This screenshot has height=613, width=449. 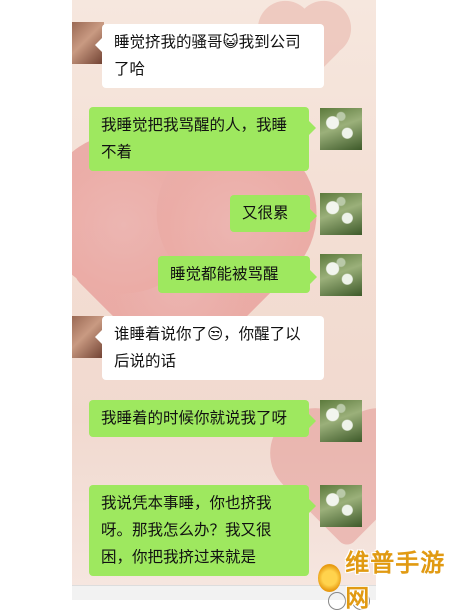 What do you see at coordinates (330, 578) in the screenshot?
I see `watermark-logo-icon` at bounding box center [330, 578].